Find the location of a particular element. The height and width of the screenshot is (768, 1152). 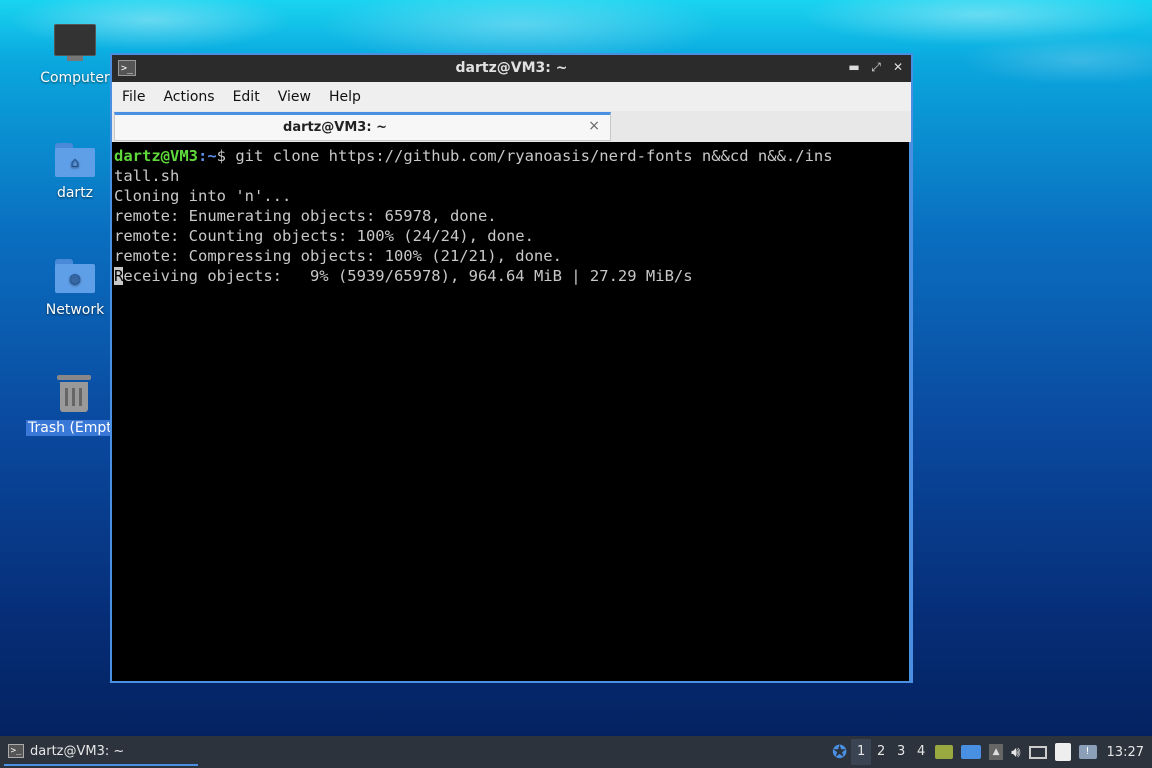

network-icon is located at coordinates (1037, 752).